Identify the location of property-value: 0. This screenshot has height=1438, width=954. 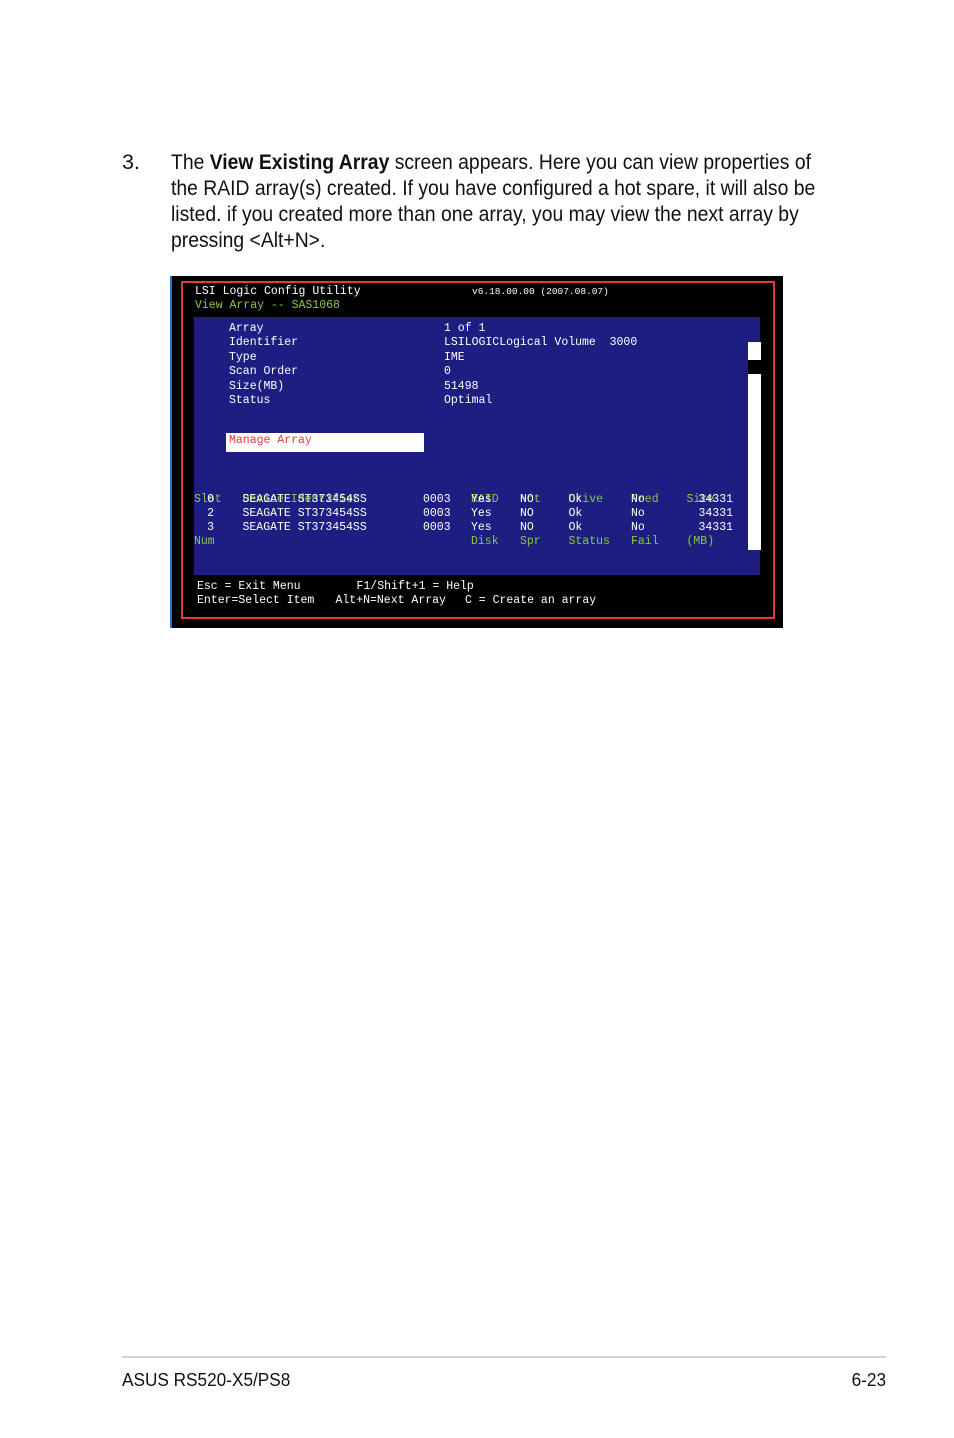
(447, 372).